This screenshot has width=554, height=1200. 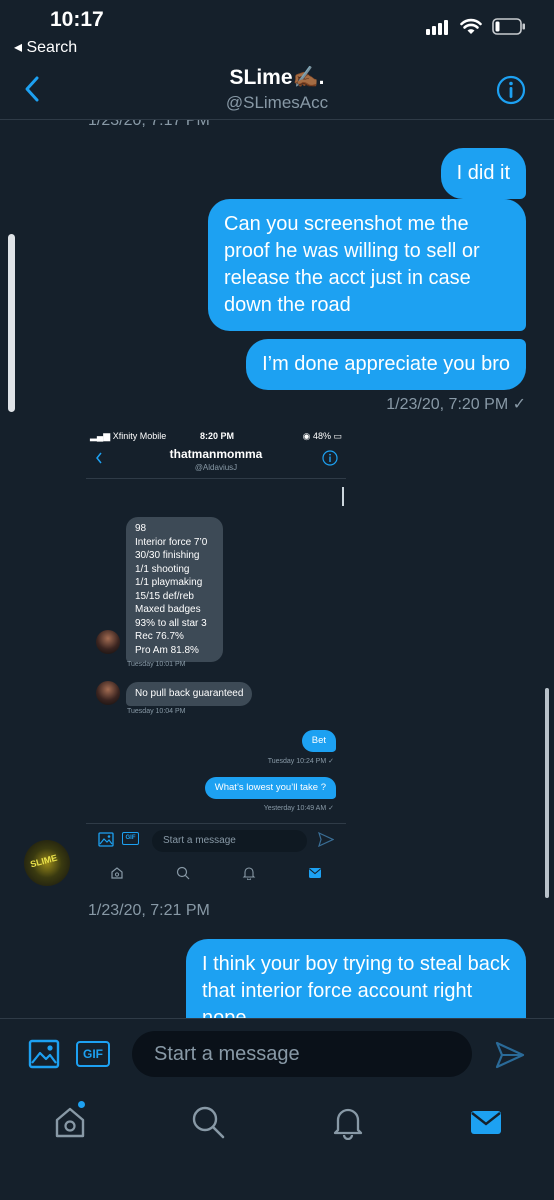 I want to click on stats-line: 1/1 playmaking, so click(x=169, y=582).